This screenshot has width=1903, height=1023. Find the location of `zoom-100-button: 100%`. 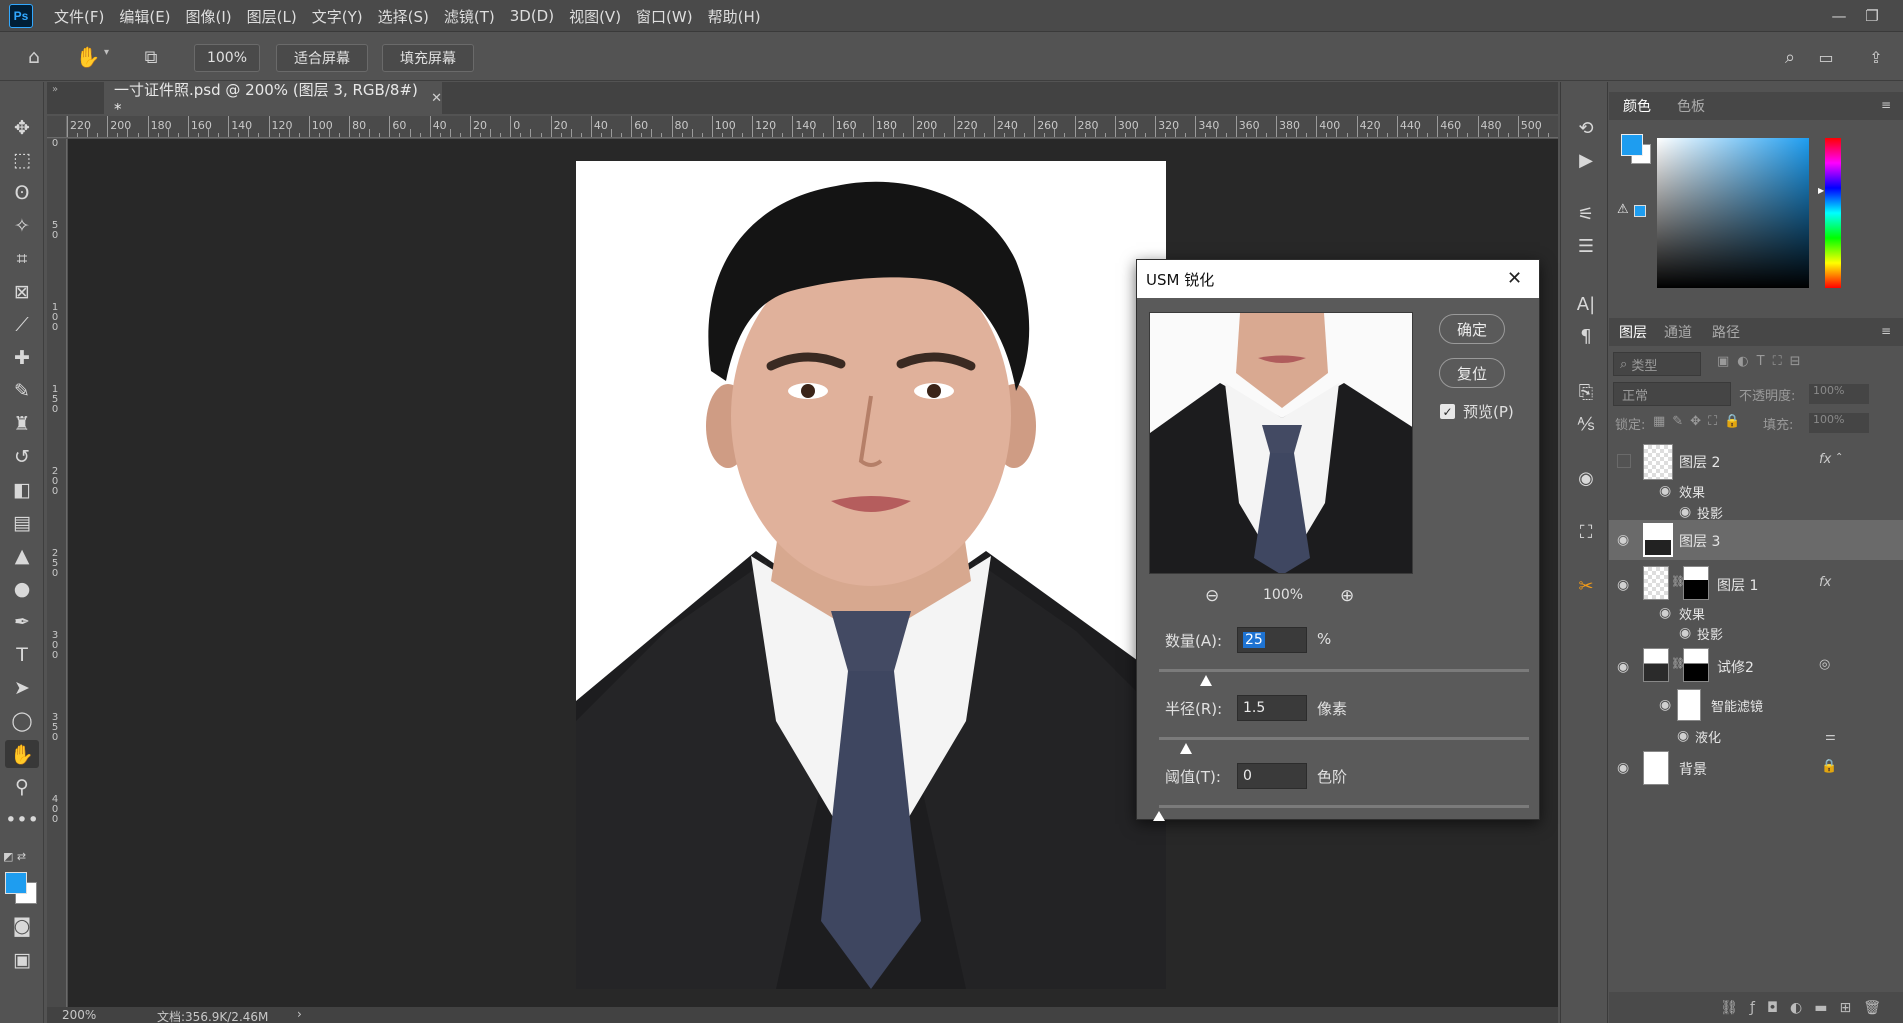

zoom-100-button: 100% is located at coordinates (227, 58).